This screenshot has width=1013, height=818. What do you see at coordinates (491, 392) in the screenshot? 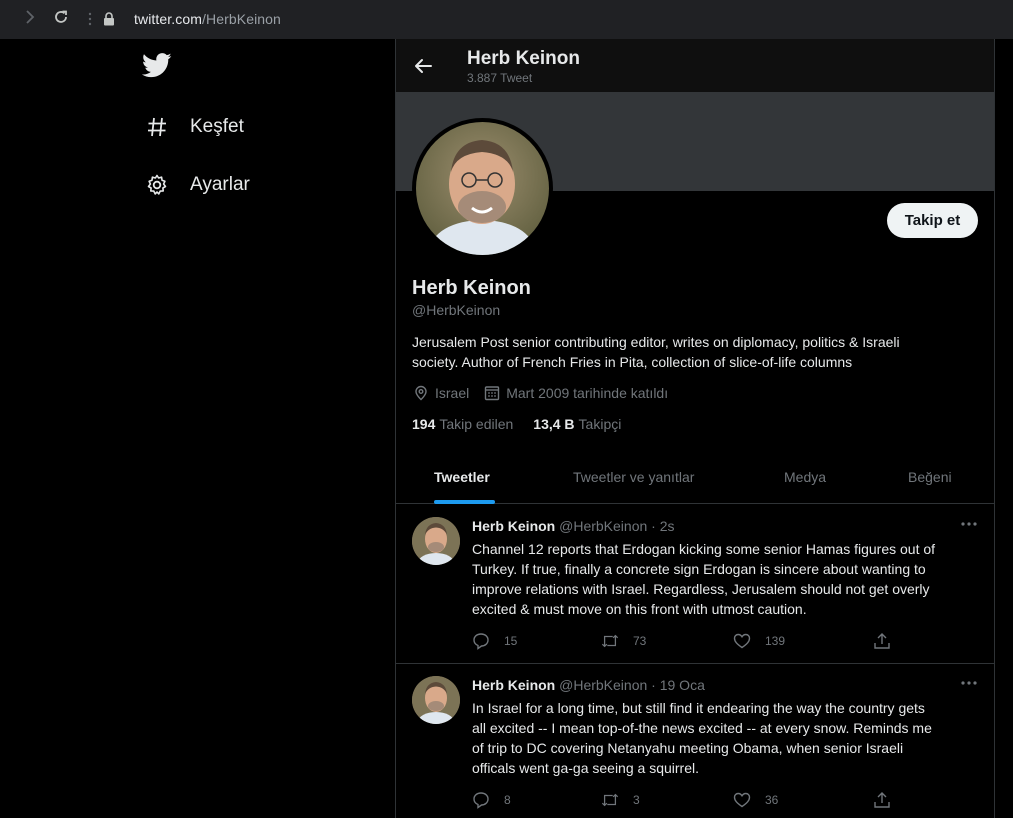
I see `calendar-icon` at bounding box center [491, 392].